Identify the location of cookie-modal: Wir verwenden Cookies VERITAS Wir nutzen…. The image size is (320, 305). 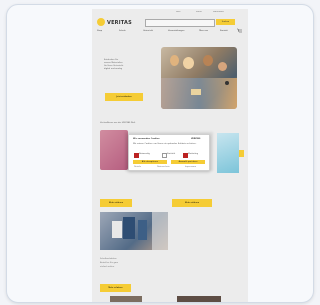
(169, 152).